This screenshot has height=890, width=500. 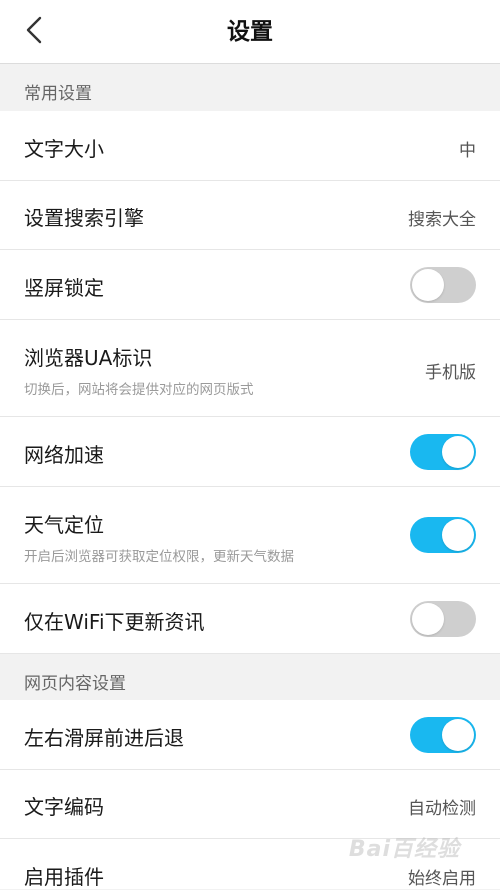 What do you see at coordinates (250, 535) in the screenshot?
I see `setting-row-weather-location: 天气定位 开启后浏览器可获取定位权限，更新天气数据` at bounding box center [250, 535].